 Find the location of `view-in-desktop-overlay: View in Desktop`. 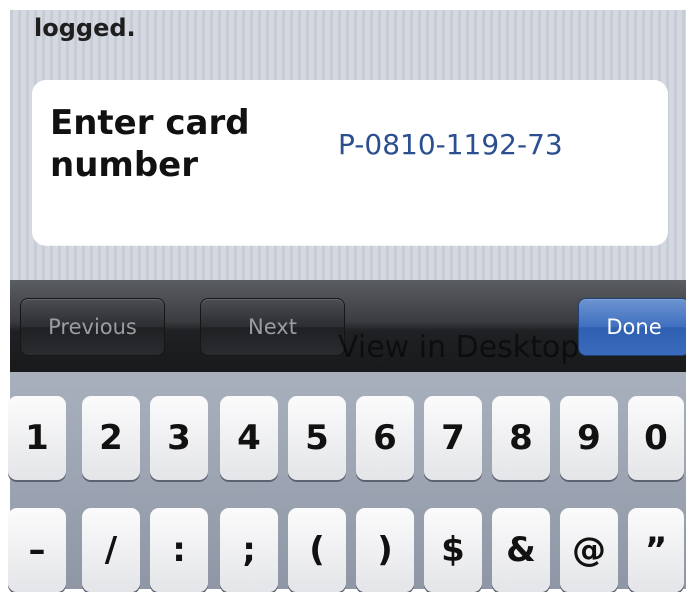

view-in-desktop-overlay: View in Desktop is located at coordinates (459, 347).